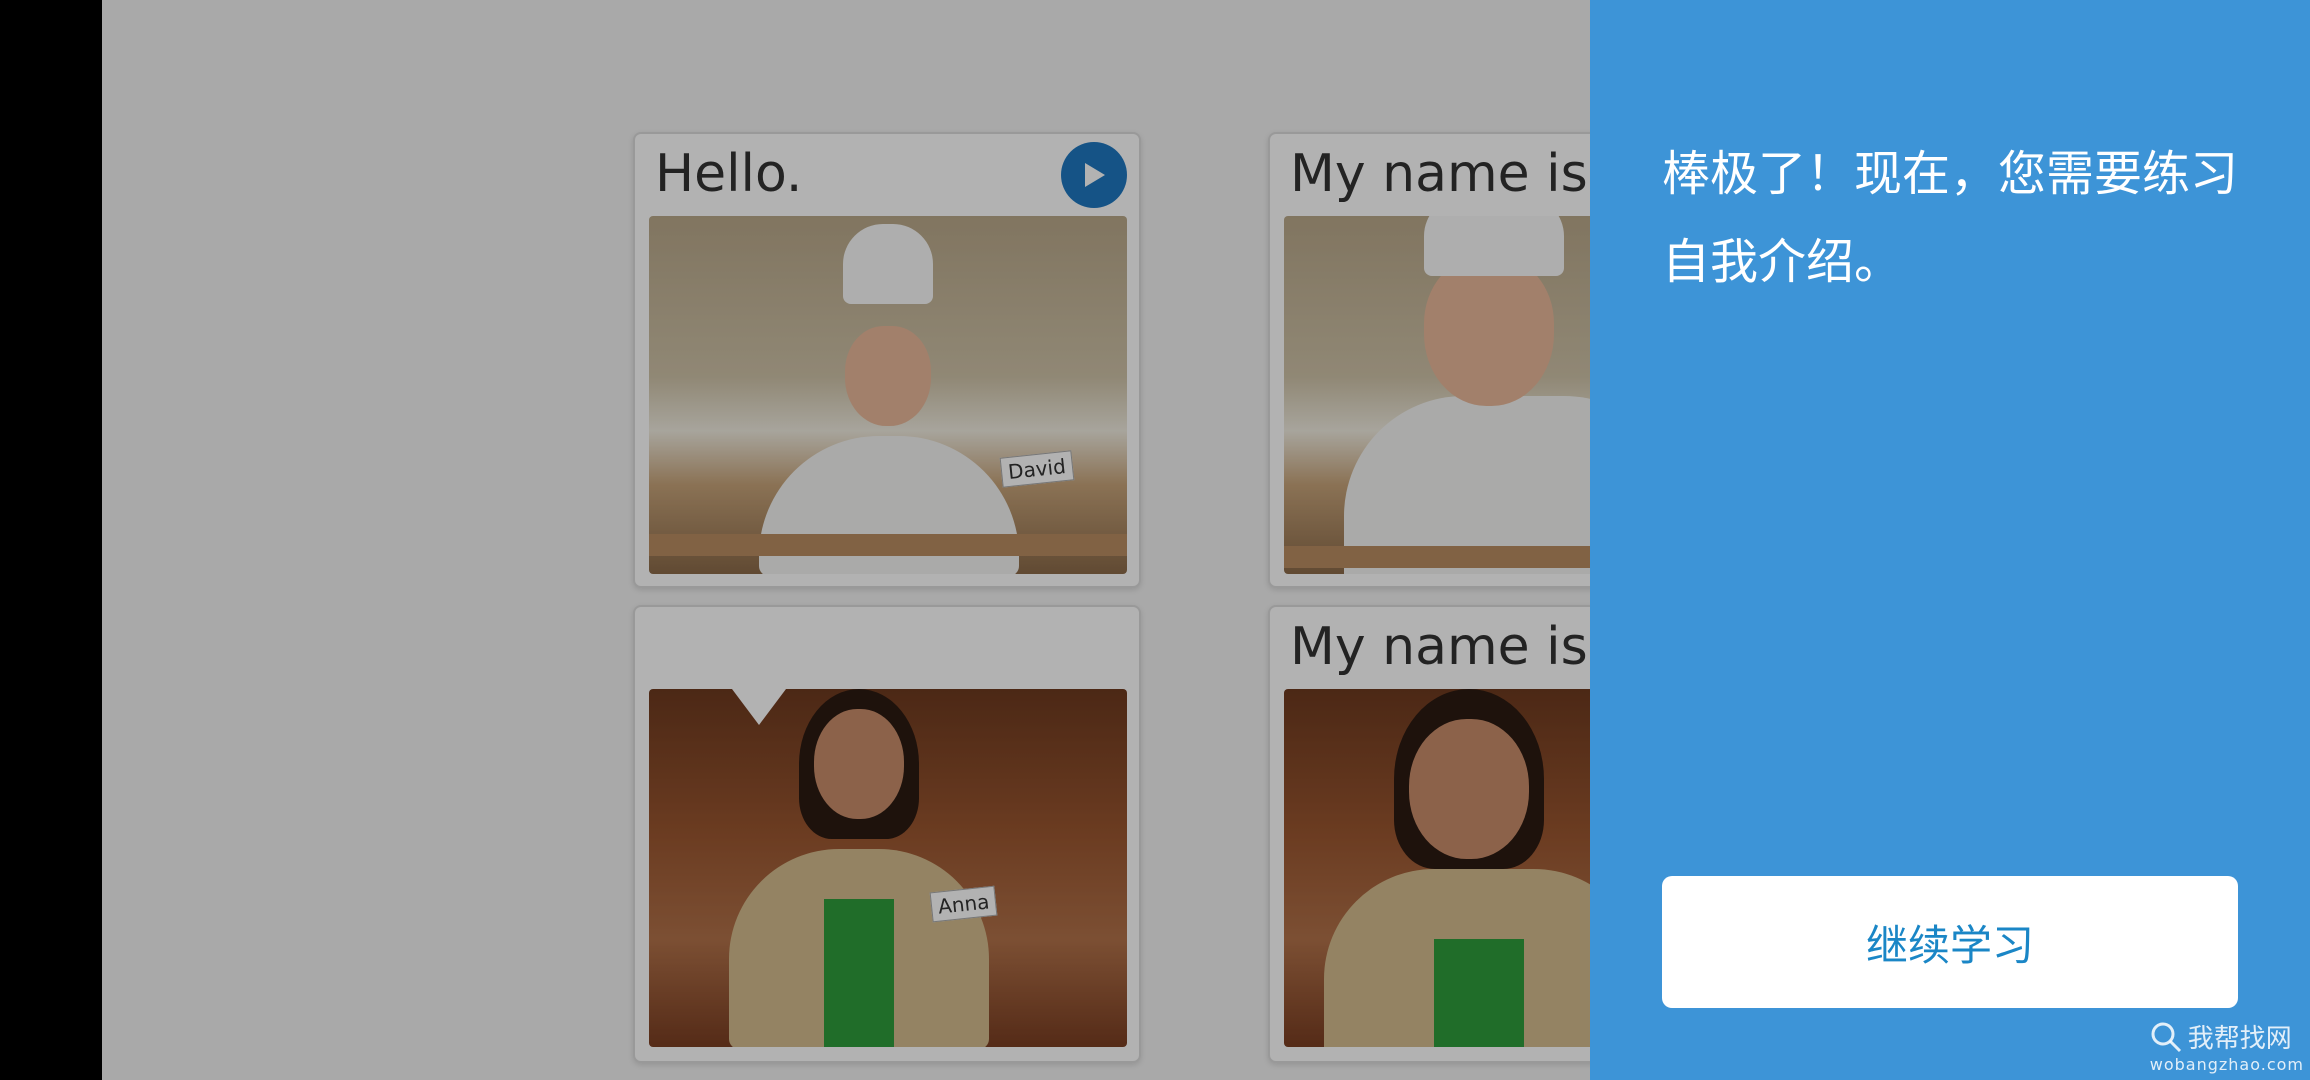 The height and width of the screenshot is (1080, 2310). Describe the element at coordinates (1950, 942) in the screenshot. I see `continue-learning-button: 继续学习` at that location.